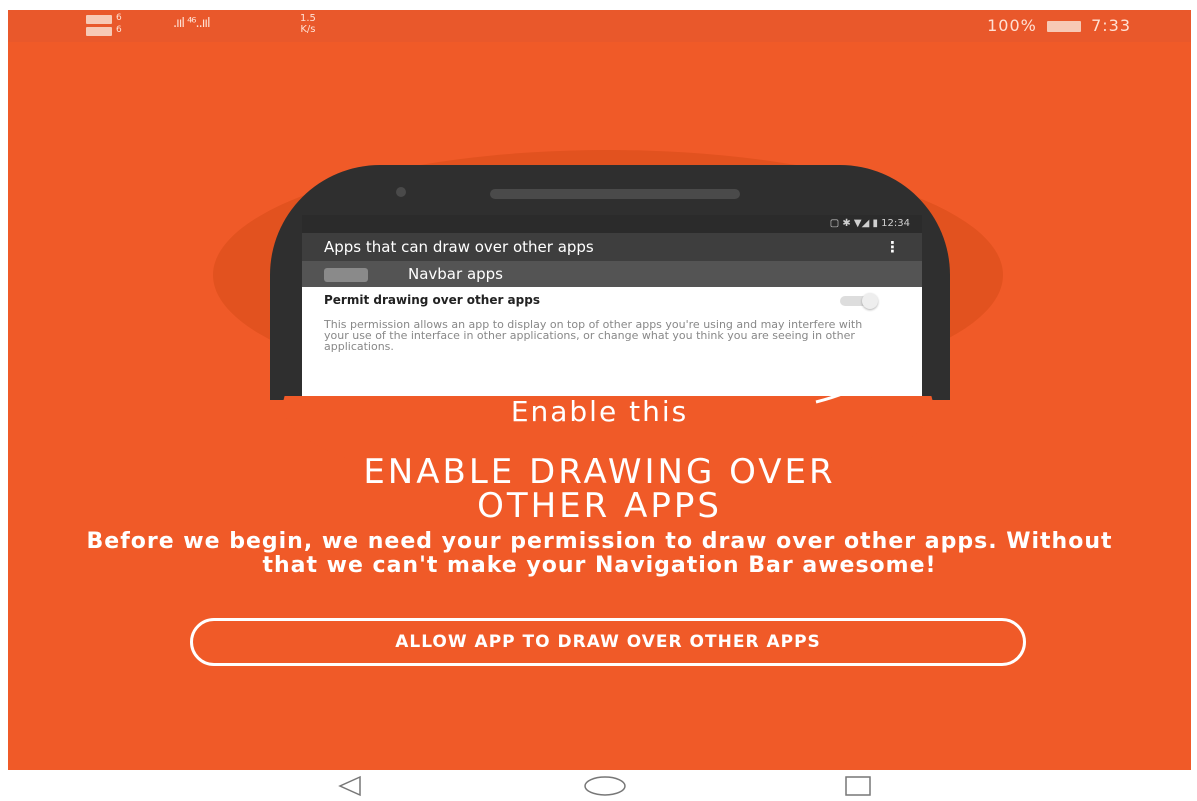 This screenshot has height=801, width=1197. I want to click on network-speed: 1.5 K/s, so click(308, 24).